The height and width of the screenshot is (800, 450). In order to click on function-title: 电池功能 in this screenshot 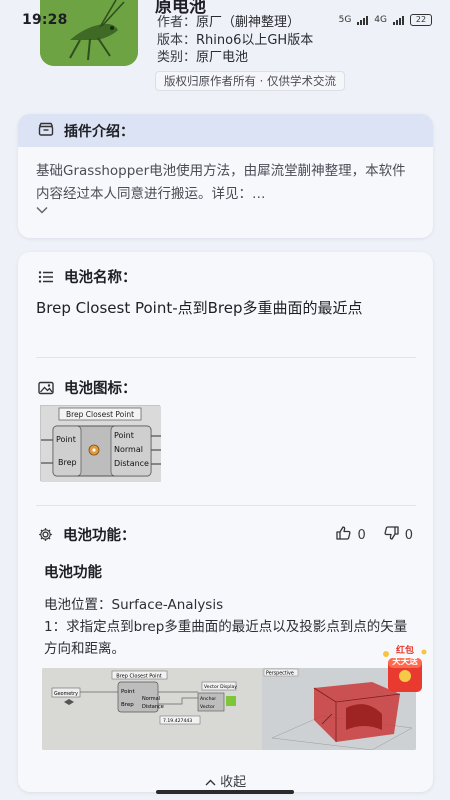, I will do `click(73, 573)`.